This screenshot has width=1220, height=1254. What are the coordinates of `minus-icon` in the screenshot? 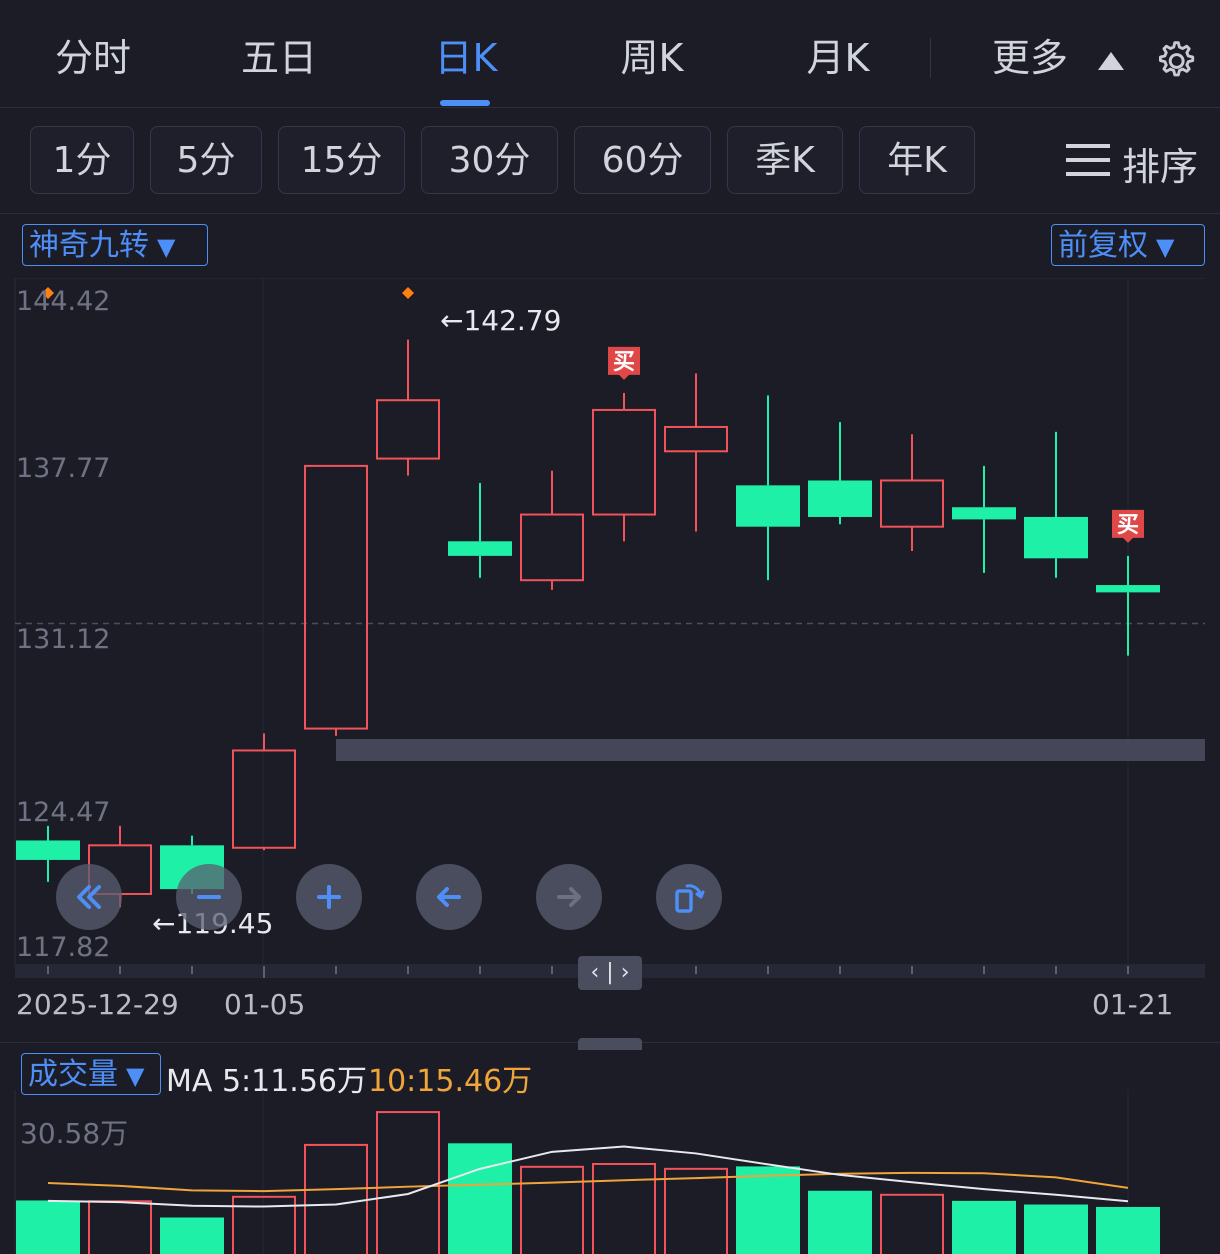 It's located at (209, 897).